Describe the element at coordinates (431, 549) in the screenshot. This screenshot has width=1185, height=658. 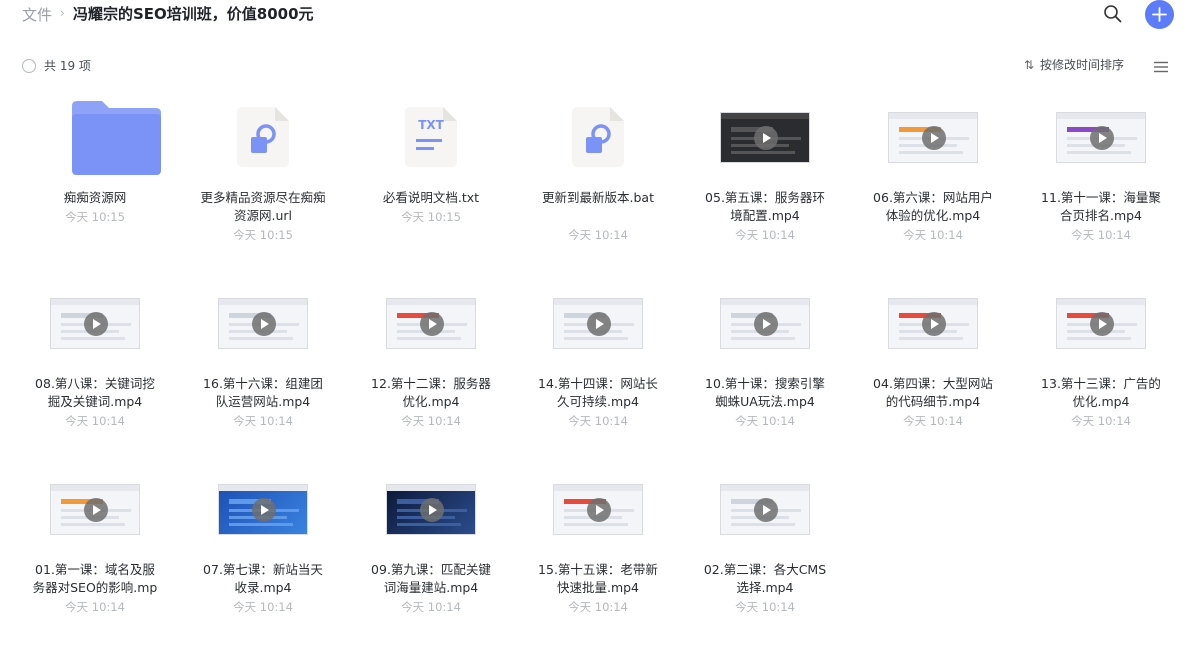
I see `file-item: 09.第九课：匹配关键词海量建站.mp4 今天 10:14` at that location.